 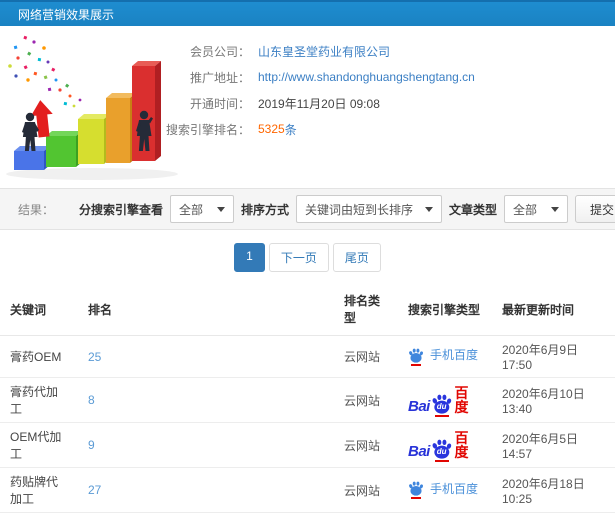 I want to click on updated-cell: 2020年6月11日 11:18, so click(x=553, y=516).